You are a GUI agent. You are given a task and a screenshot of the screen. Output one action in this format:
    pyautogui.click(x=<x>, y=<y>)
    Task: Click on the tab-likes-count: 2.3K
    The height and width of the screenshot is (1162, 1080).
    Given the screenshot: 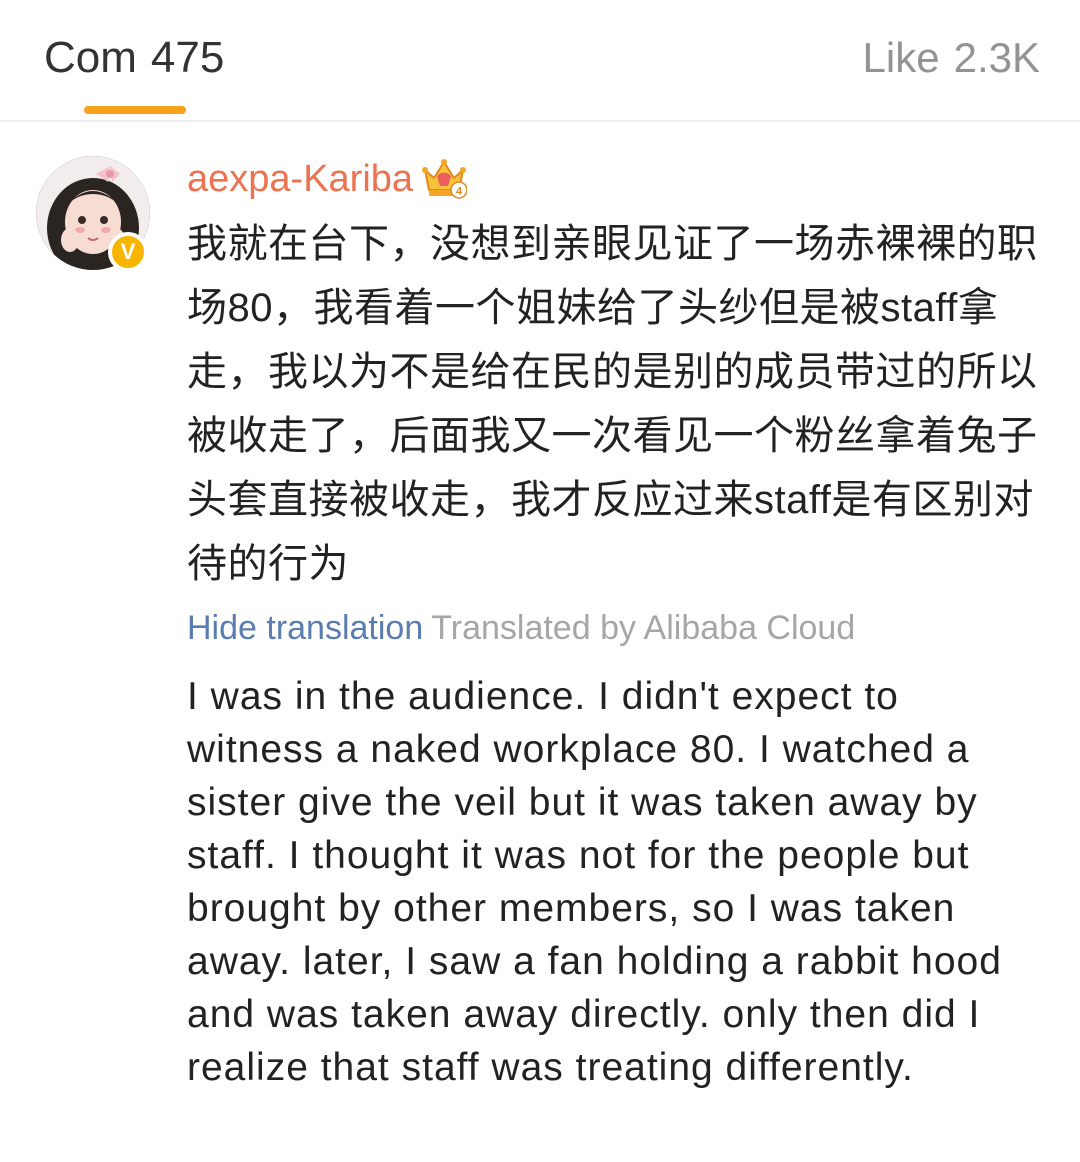 What is the action you would take?
    pyautogui.click(x=996, y=57)
    